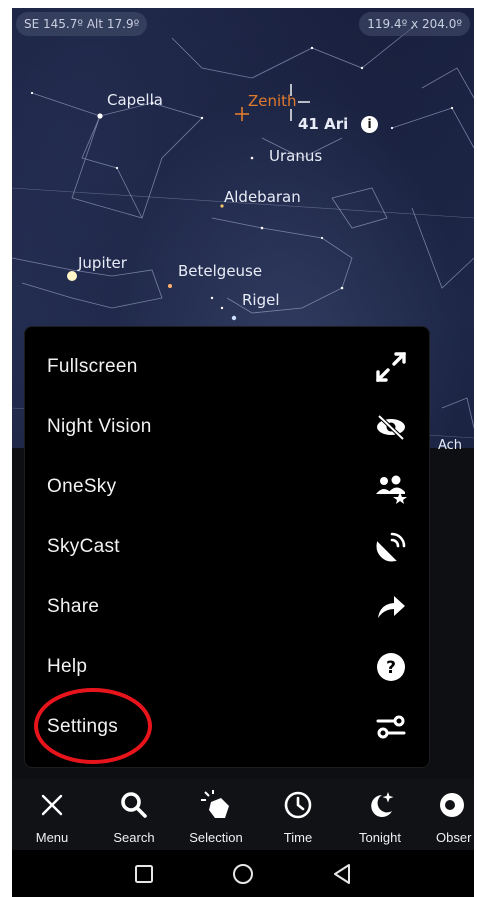 This screenshot has width=477, height=897. Describe the element at coordinates (414, 24) in the screenshot. I see `field-of-view-readout: 119.4º x 204.0º` at that location.